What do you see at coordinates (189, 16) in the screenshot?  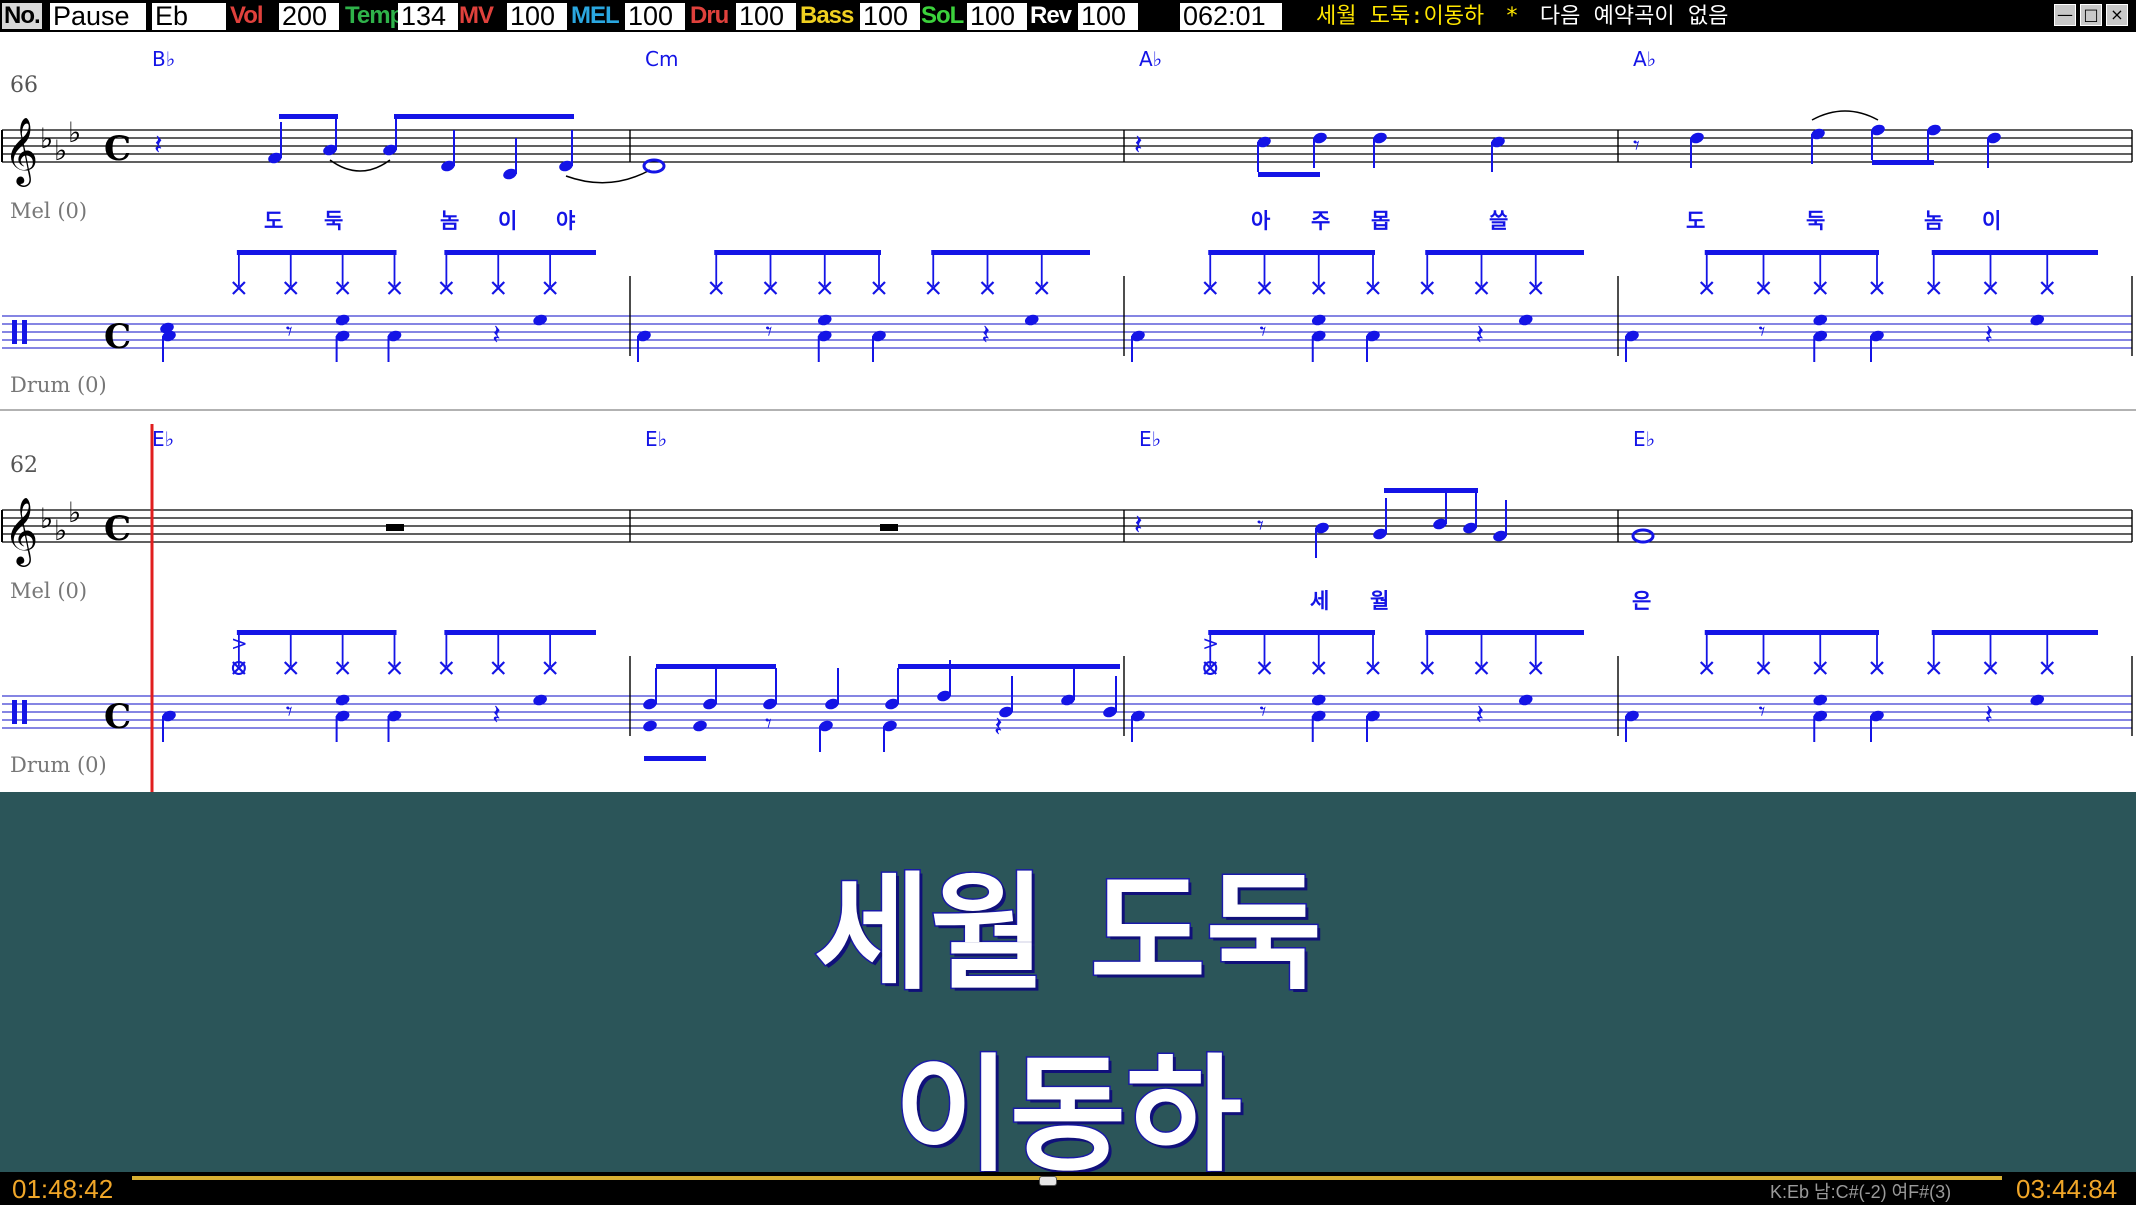 I see `key-value: Eb` at bounding box center [189, 16].